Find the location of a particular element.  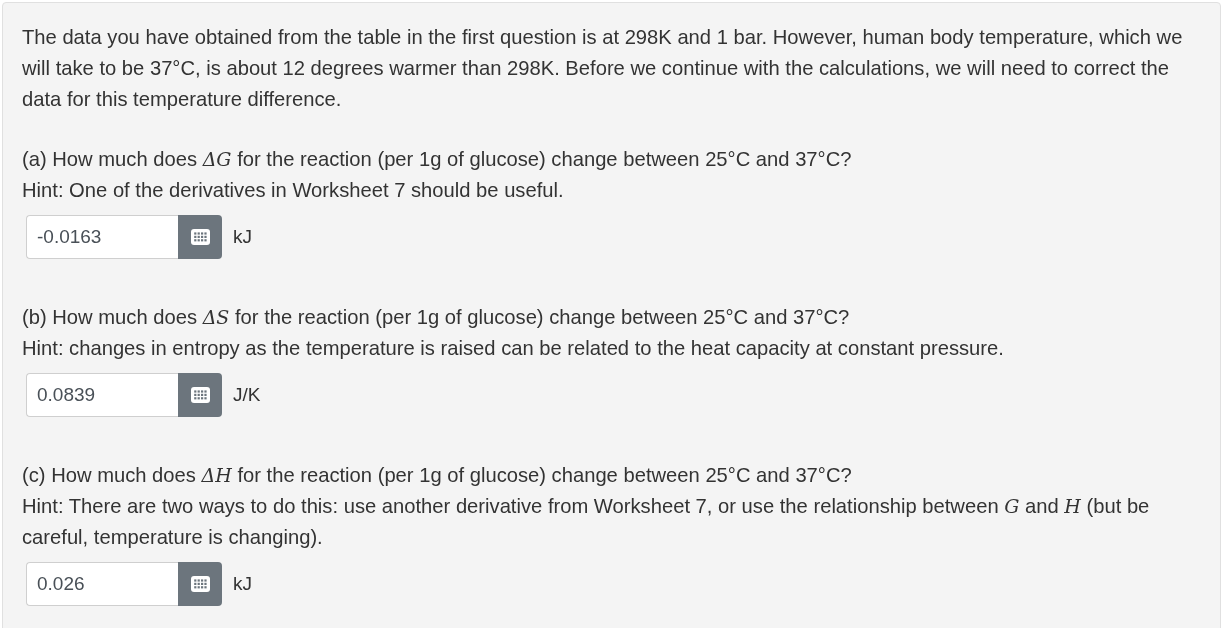

hint-text: Hint: There are two ways to do this: use another derivative from Worksheet 7, or use the relationship between G and H (but be careful, temperature is changing). is located at coordinates (586, 522).